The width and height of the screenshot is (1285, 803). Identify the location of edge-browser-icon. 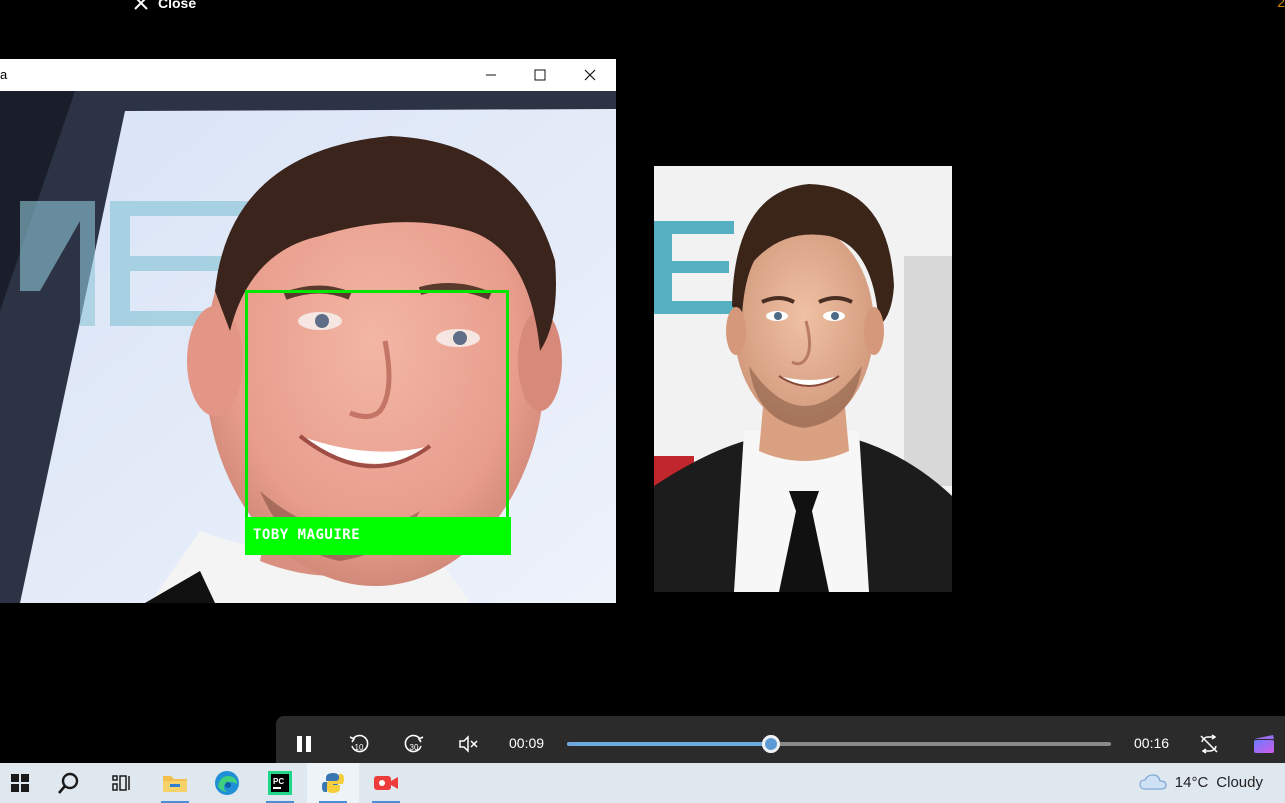
(227, 783).